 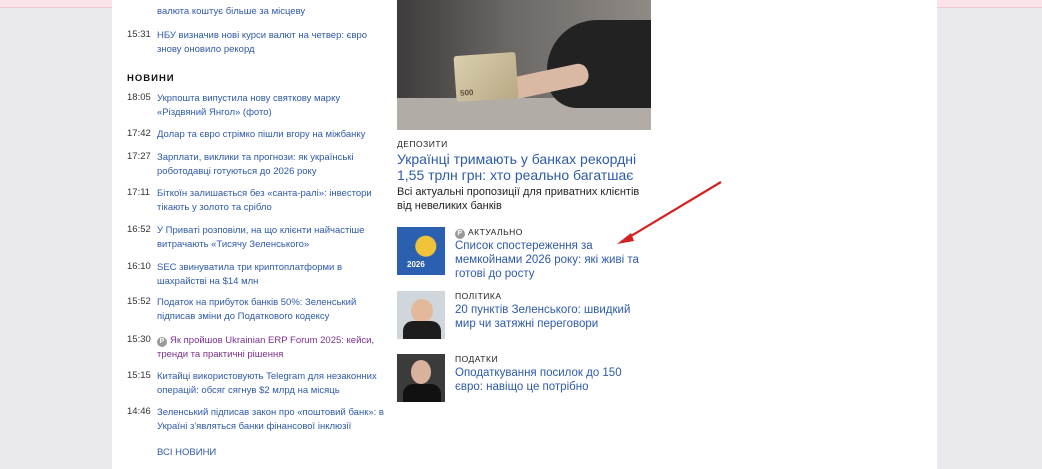 What do you see at coordinates (625, 238) in the screenshot?
I see `arrow-head-icon` at bounding box center [625, 238].